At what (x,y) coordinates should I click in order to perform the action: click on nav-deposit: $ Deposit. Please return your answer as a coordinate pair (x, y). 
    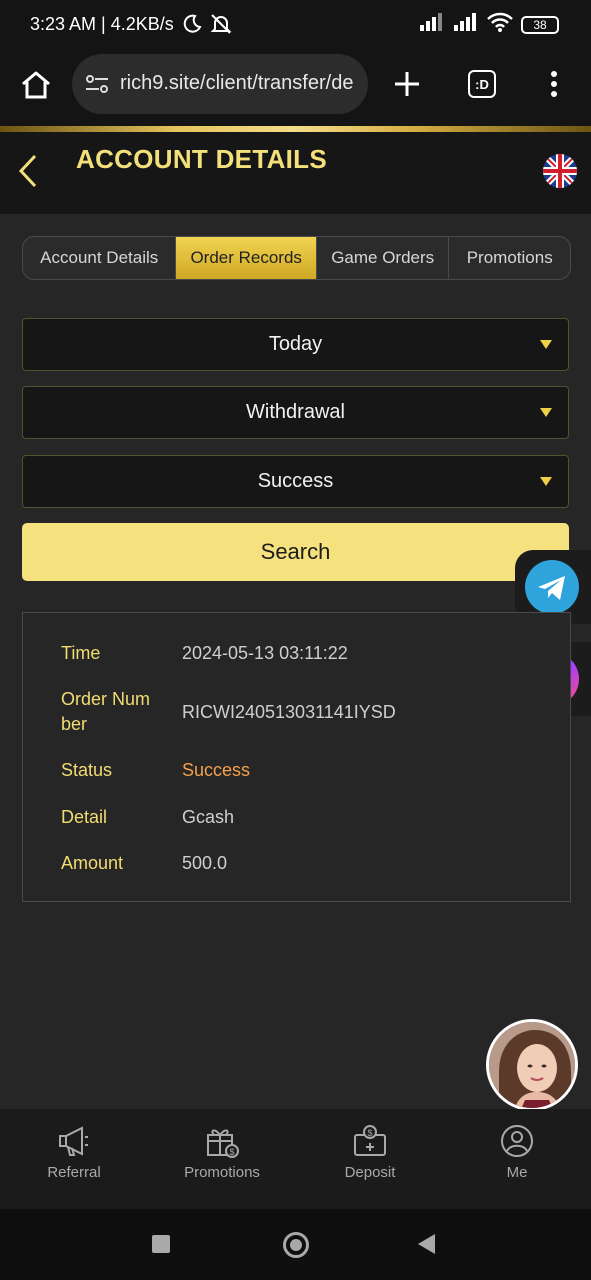
    Looking at the image, I should click on (370, 1157).